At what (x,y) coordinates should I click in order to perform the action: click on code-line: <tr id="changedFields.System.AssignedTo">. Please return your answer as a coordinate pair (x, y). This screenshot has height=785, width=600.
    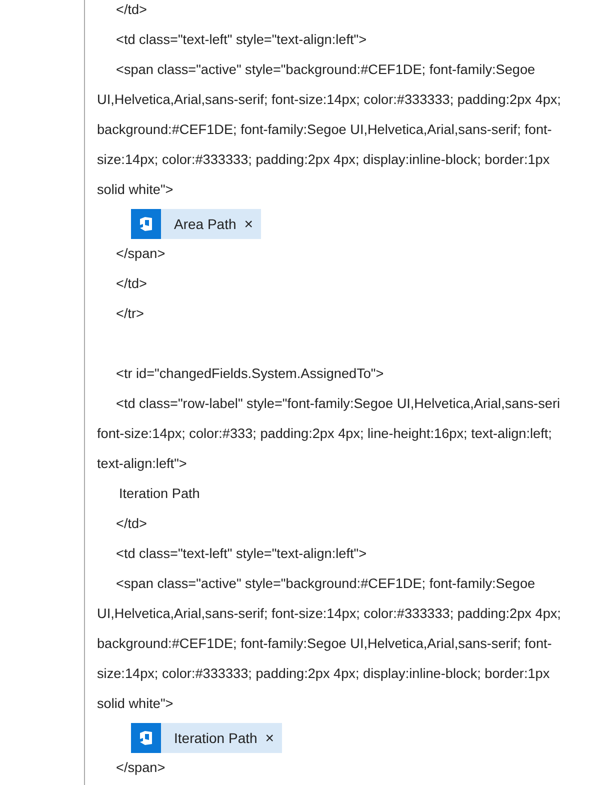
    Looking at the image, I should click on (250, 374).